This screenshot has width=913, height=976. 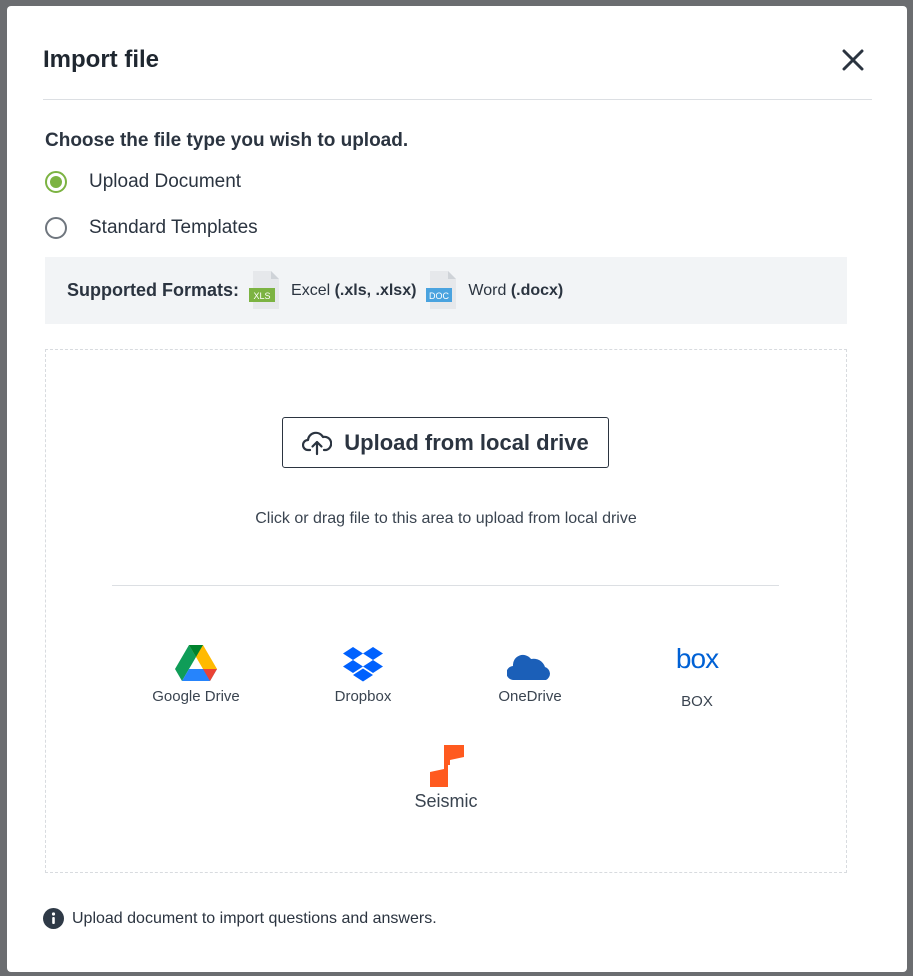 I want to click on google-drive-icon, so click(x=196, y=663).